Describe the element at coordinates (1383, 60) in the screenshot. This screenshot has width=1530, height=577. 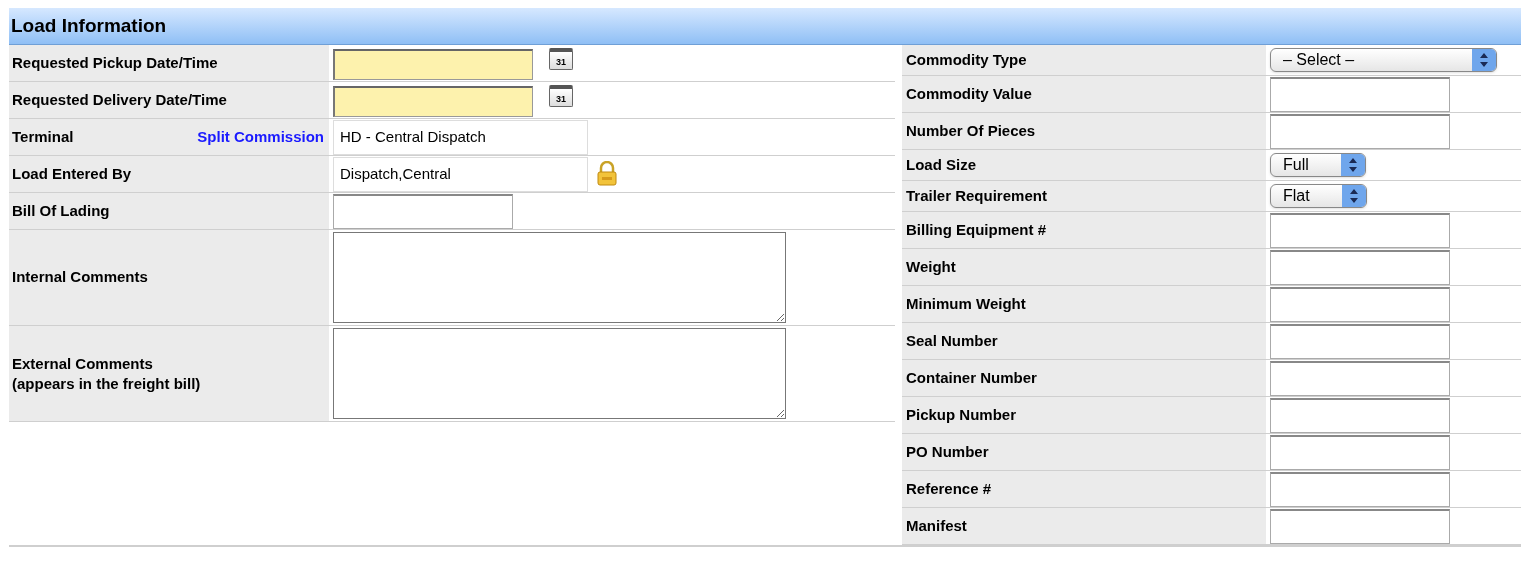
I see `dropdown-select: – Select –` at that location.